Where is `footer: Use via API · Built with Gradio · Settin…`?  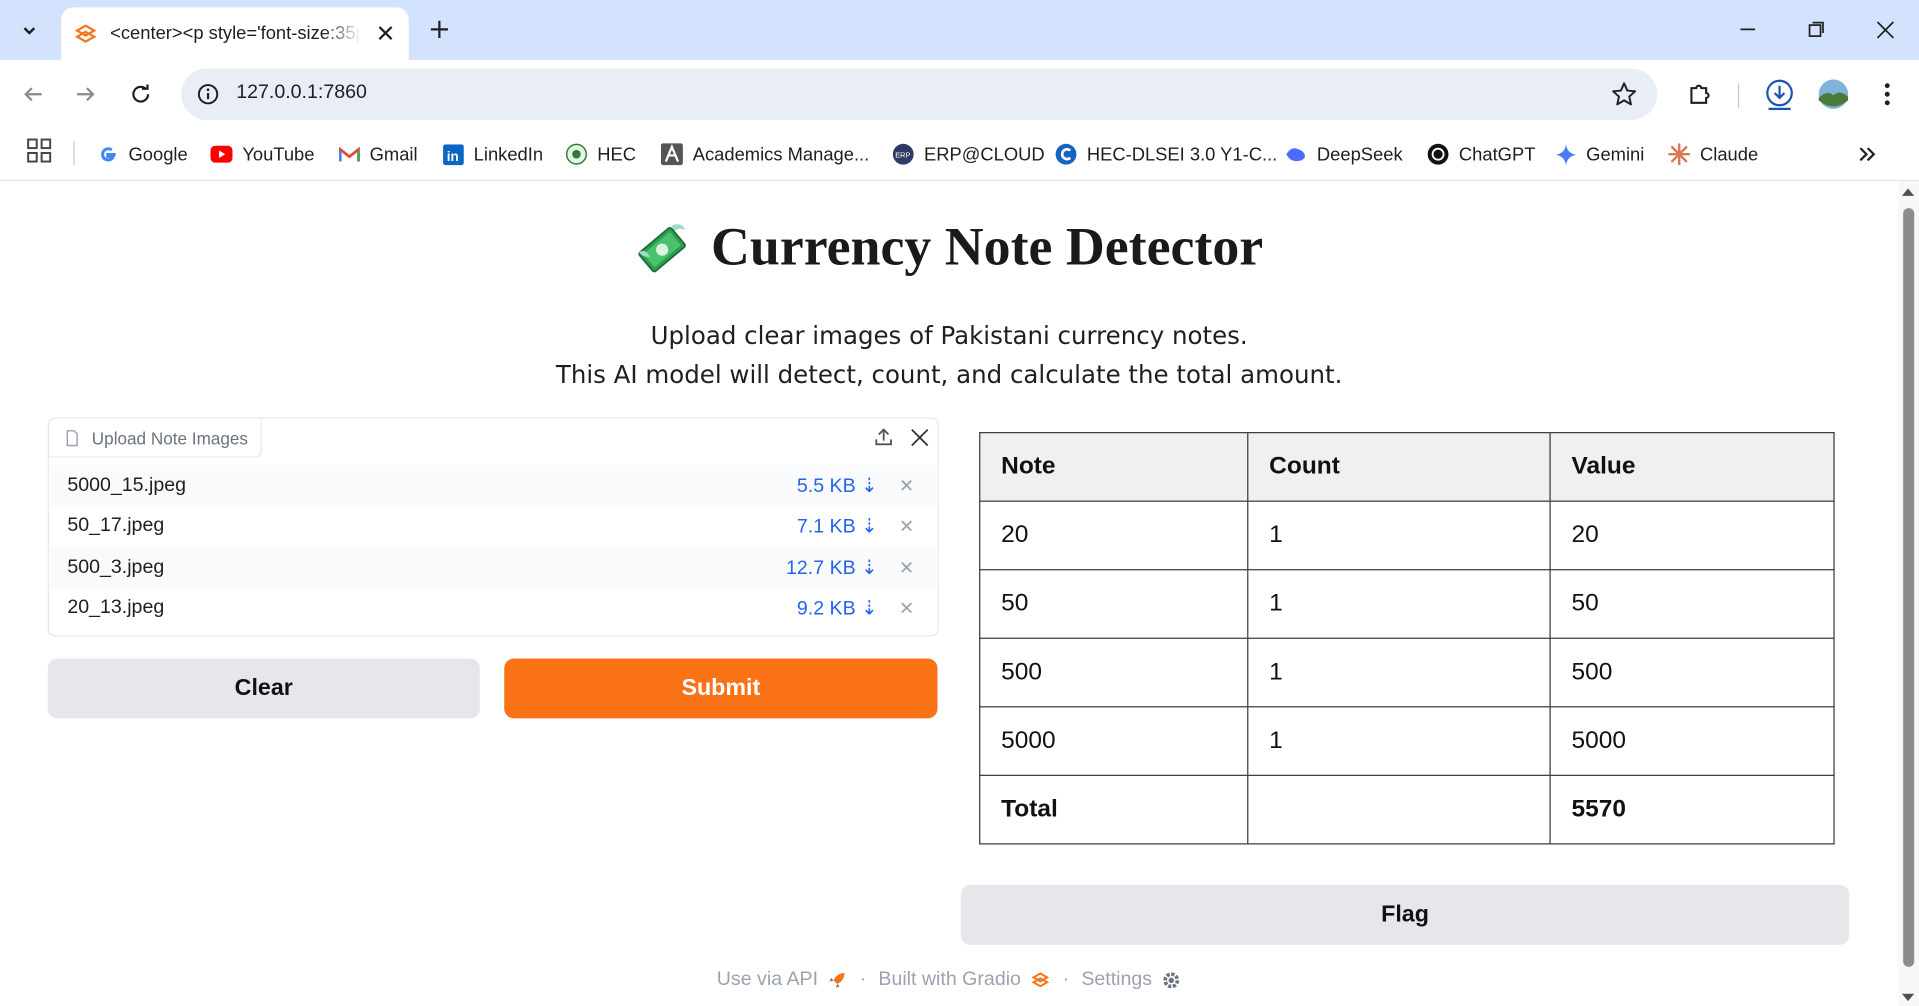 footer: Use via API · Built with Gradio · Settin… is located at coordinates (949, 980).